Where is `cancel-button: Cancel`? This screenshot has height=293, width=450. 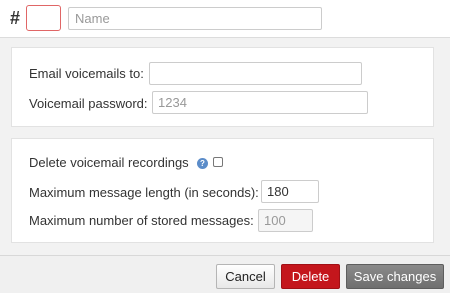
cancel-button: Cancel is located at coordinates (245, 276).